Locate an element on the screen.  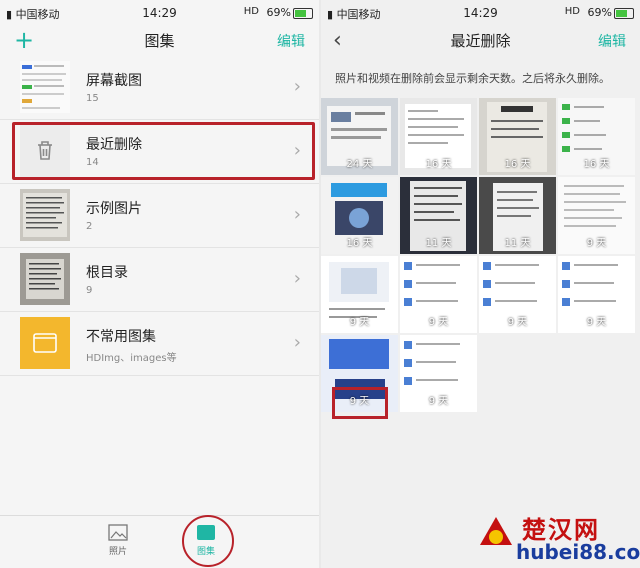
album-count: 9 is located at coordinates (89, 290).